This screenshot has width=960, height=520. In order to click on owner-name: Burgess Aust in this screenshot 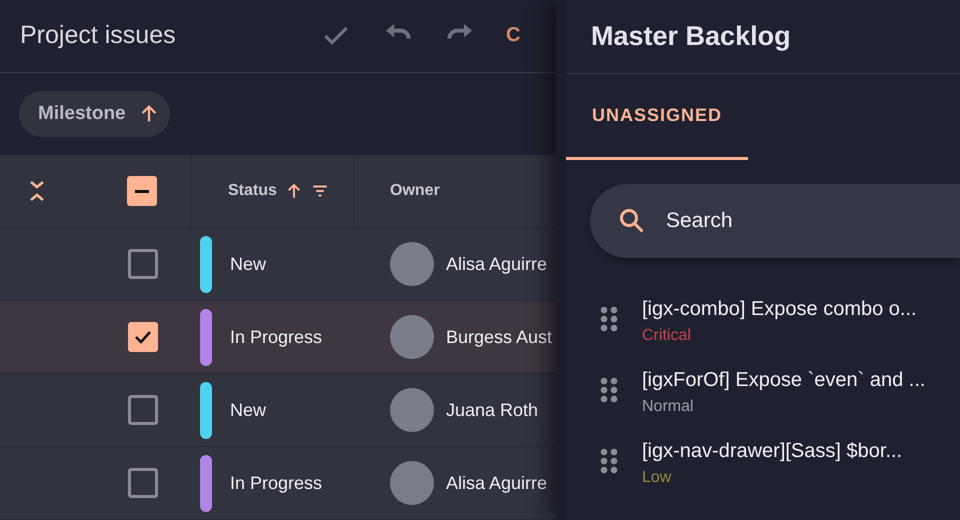, I will do `click(499, 337)`.